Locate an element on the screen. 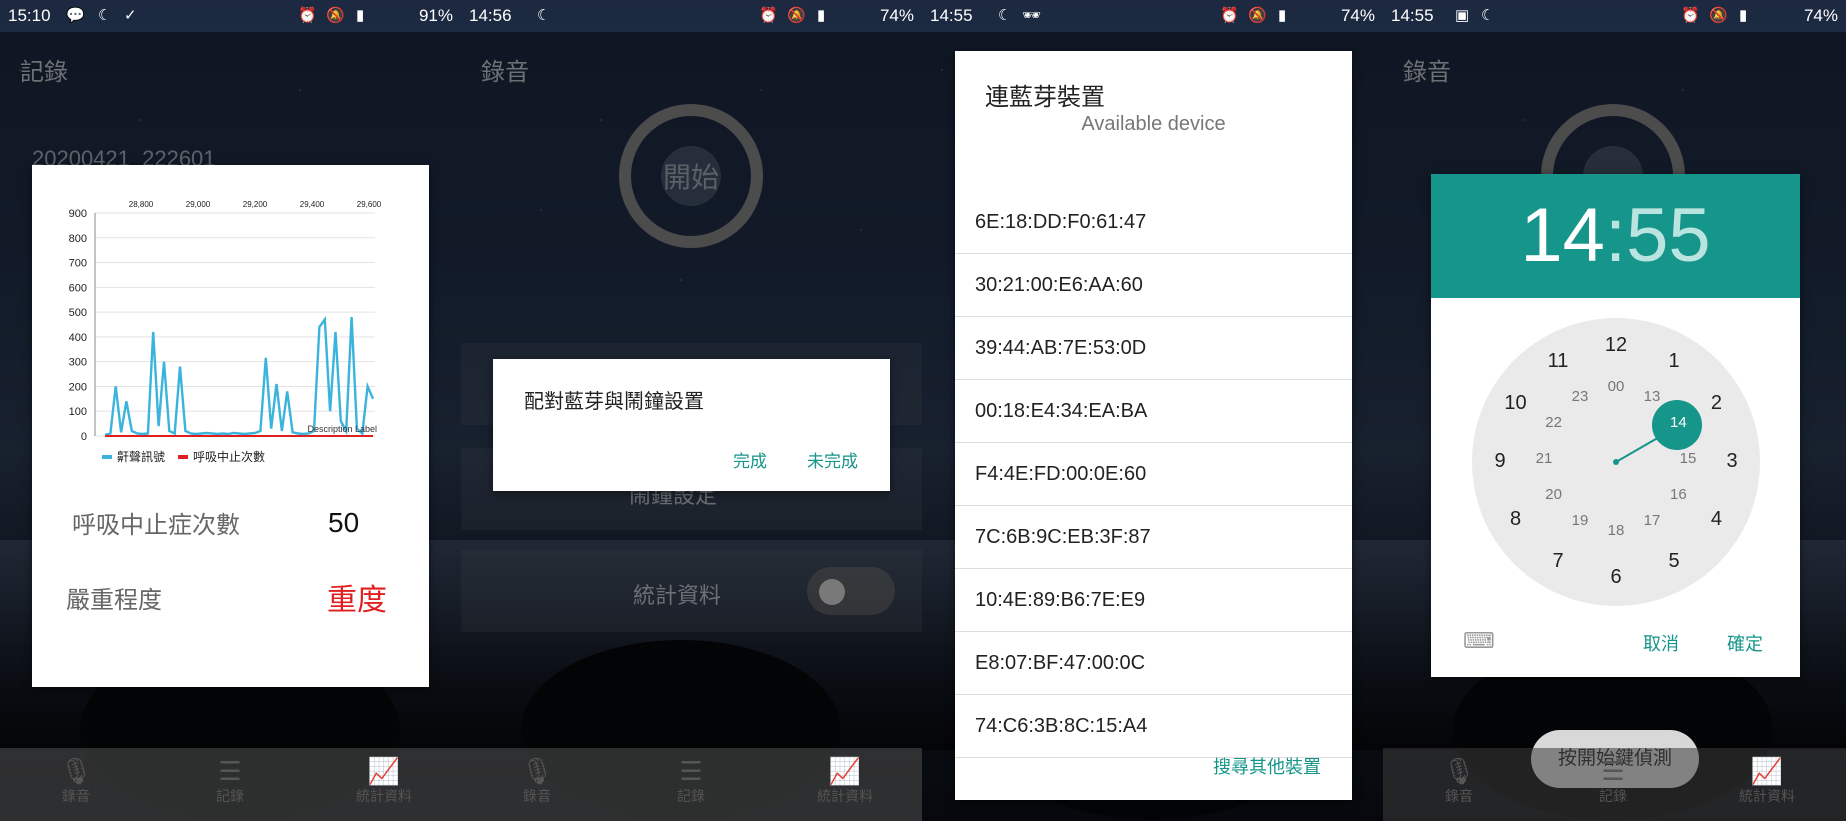 Image resolution: width=1846 pixels, height=821 pixels. device-list-item: 7C:6B:9C:EB:3F:87 is located at coordinates (1153, 537).